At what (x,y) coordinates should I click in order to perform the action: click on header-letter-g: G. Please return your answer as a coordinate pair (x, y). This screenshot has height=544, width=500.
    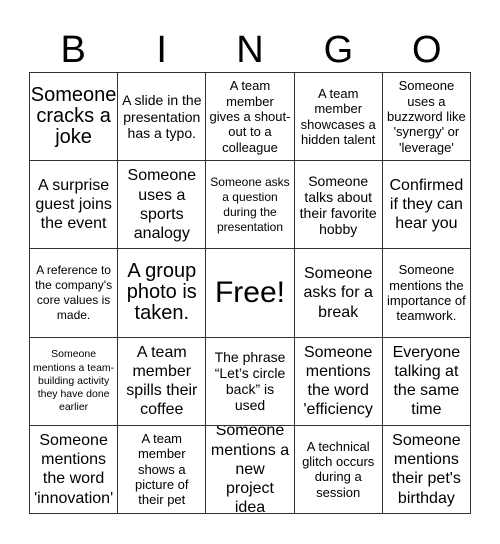
    Looking at the image, I should click on (338, 50).